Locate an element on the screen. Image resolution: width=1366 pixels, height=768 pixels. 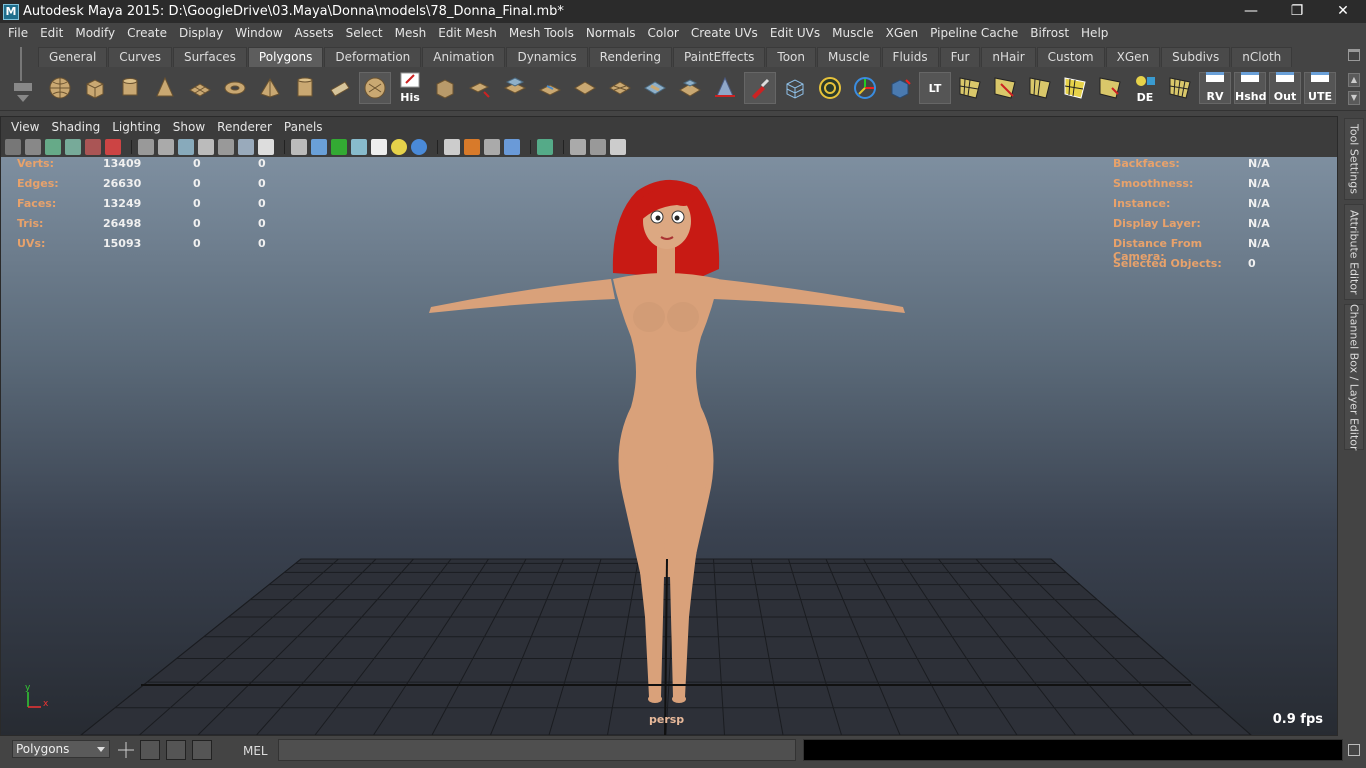
outliner-icon is located at coordinates (202, 750).